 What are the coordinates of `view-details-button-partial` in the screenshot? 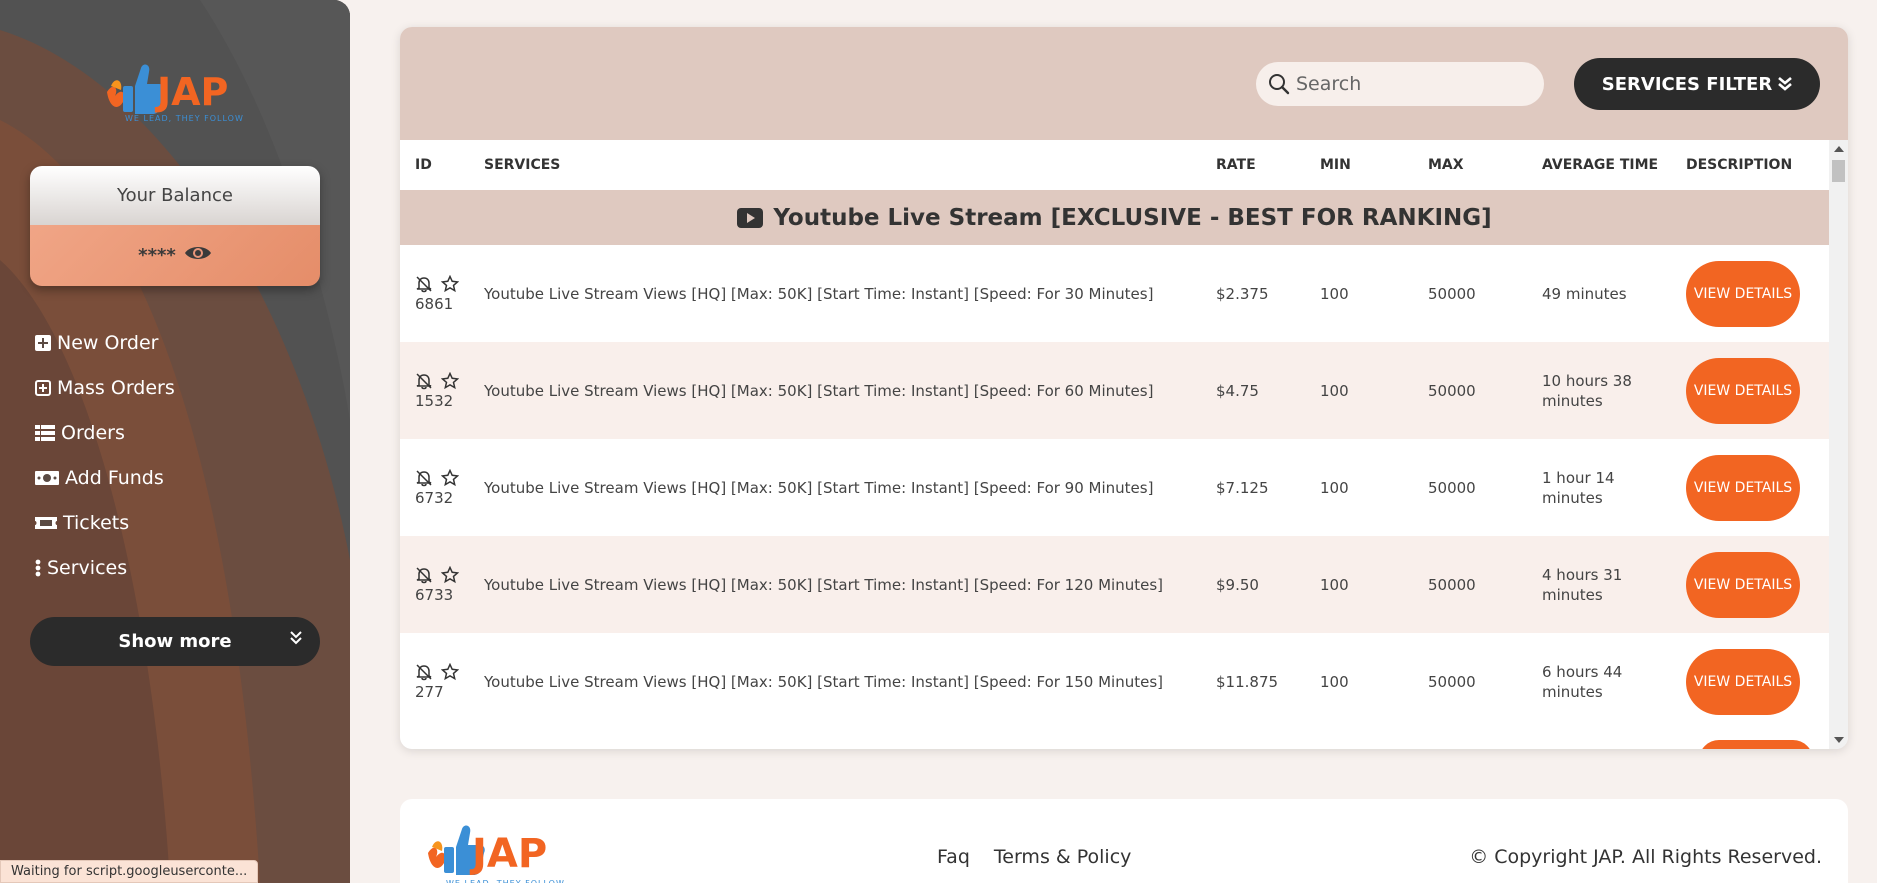 It's located at (1756, 744).